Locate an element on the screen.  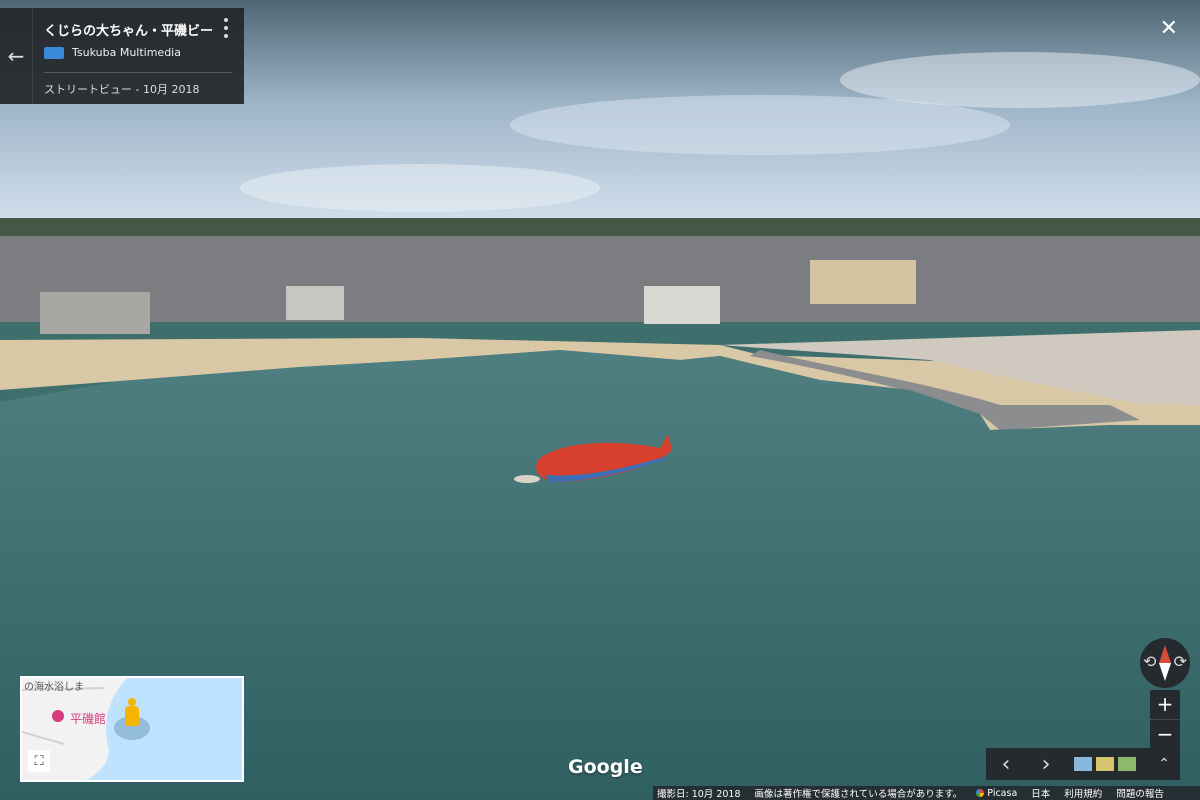
compass-control: ⟲ ⟳ is located at coordinates (1165, 663).